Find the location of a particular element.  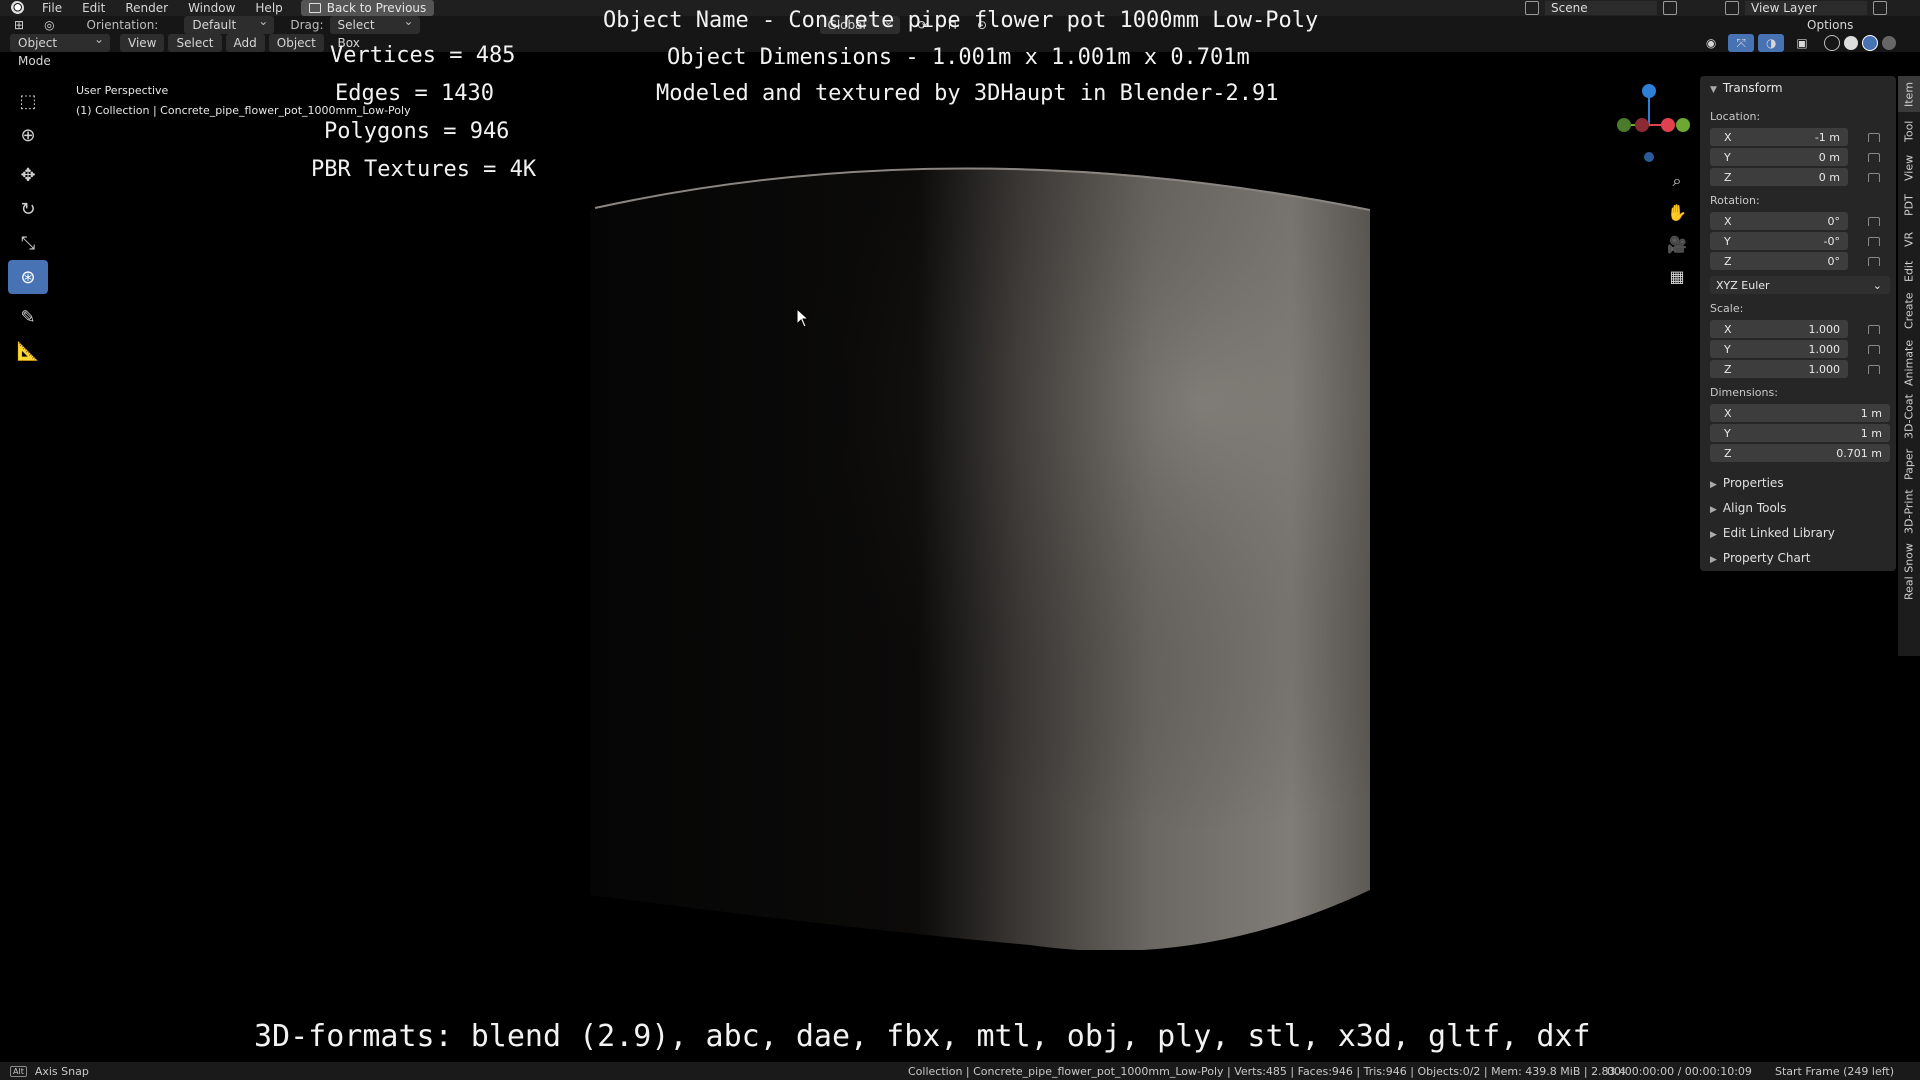

view-layer-selector: View Layer is located at coordinates (1806, 8).